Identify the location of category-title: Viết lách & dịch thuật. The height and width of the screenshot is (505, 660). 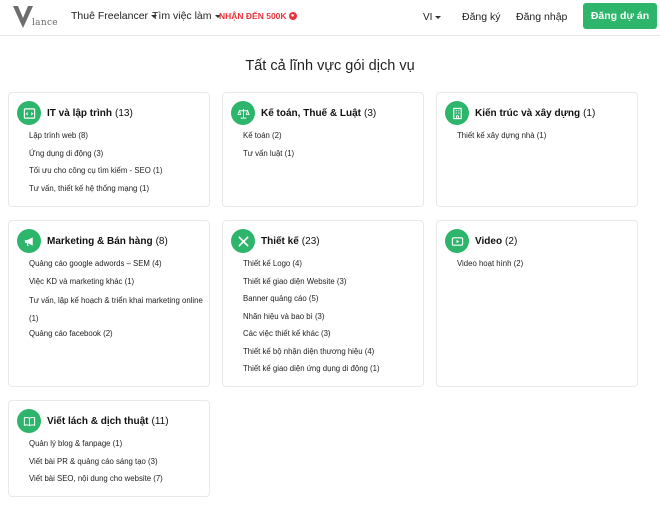
(98, 421).